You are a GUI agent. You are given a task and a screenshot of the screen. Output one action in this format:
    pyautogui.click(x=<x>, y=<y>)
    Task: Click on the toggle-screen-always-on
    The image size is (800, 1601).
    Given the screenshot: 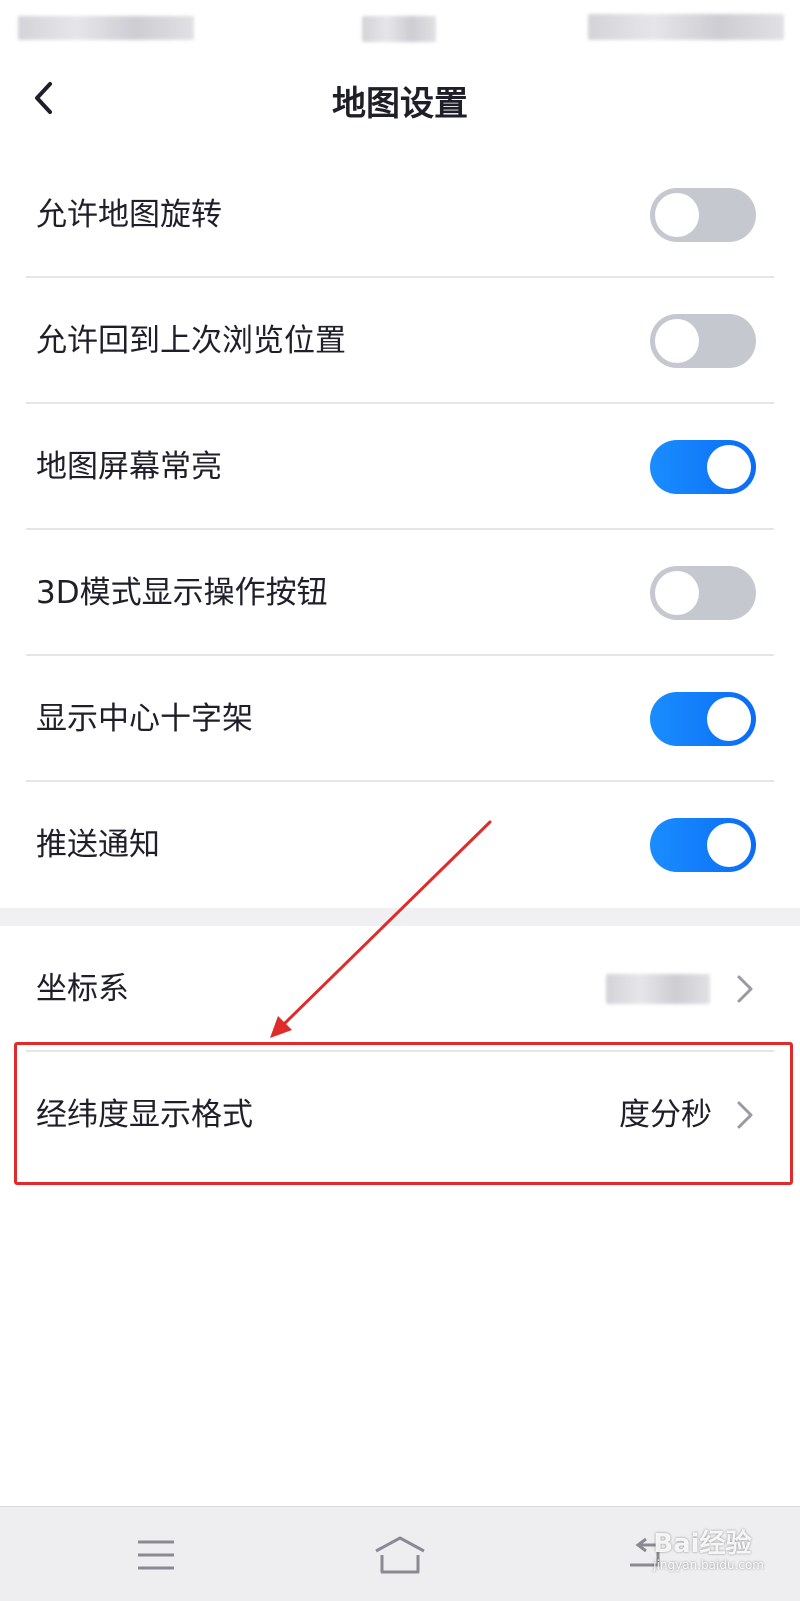 What is the action you would take?
    pyautogui.click(x=703, y=467)
    